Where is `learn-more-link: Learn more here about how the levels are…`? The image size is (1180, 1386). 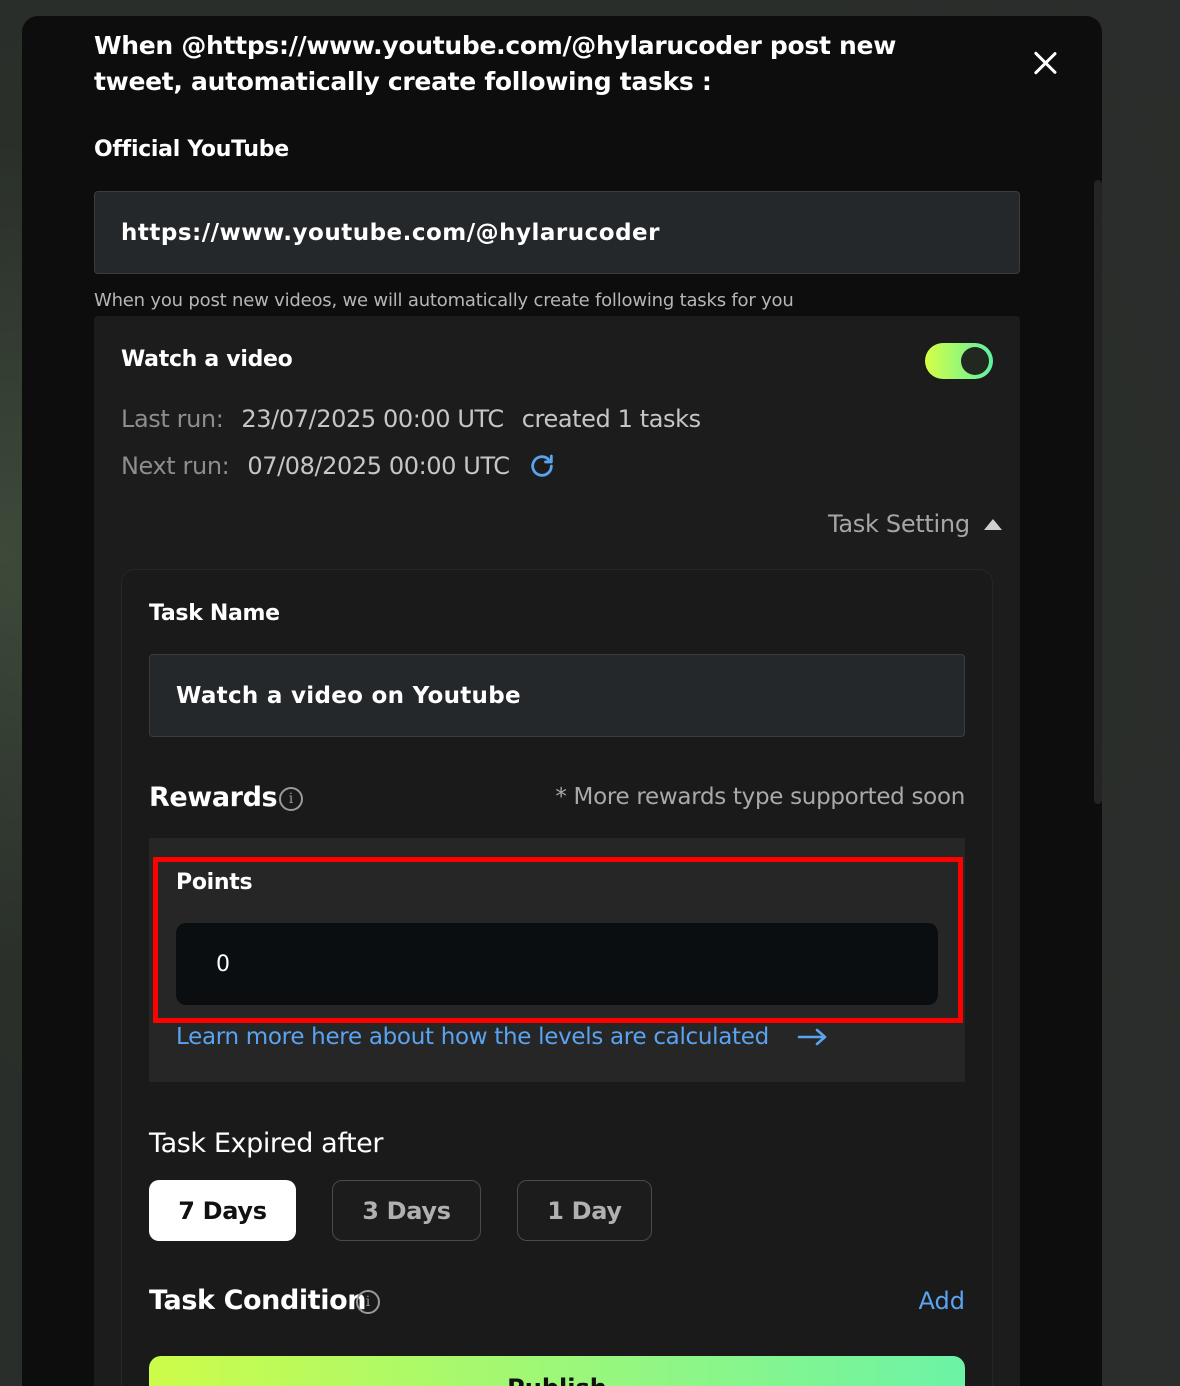
learn-more-link: Learn more here about how the levels are… is located at coordinates (502, 1037).